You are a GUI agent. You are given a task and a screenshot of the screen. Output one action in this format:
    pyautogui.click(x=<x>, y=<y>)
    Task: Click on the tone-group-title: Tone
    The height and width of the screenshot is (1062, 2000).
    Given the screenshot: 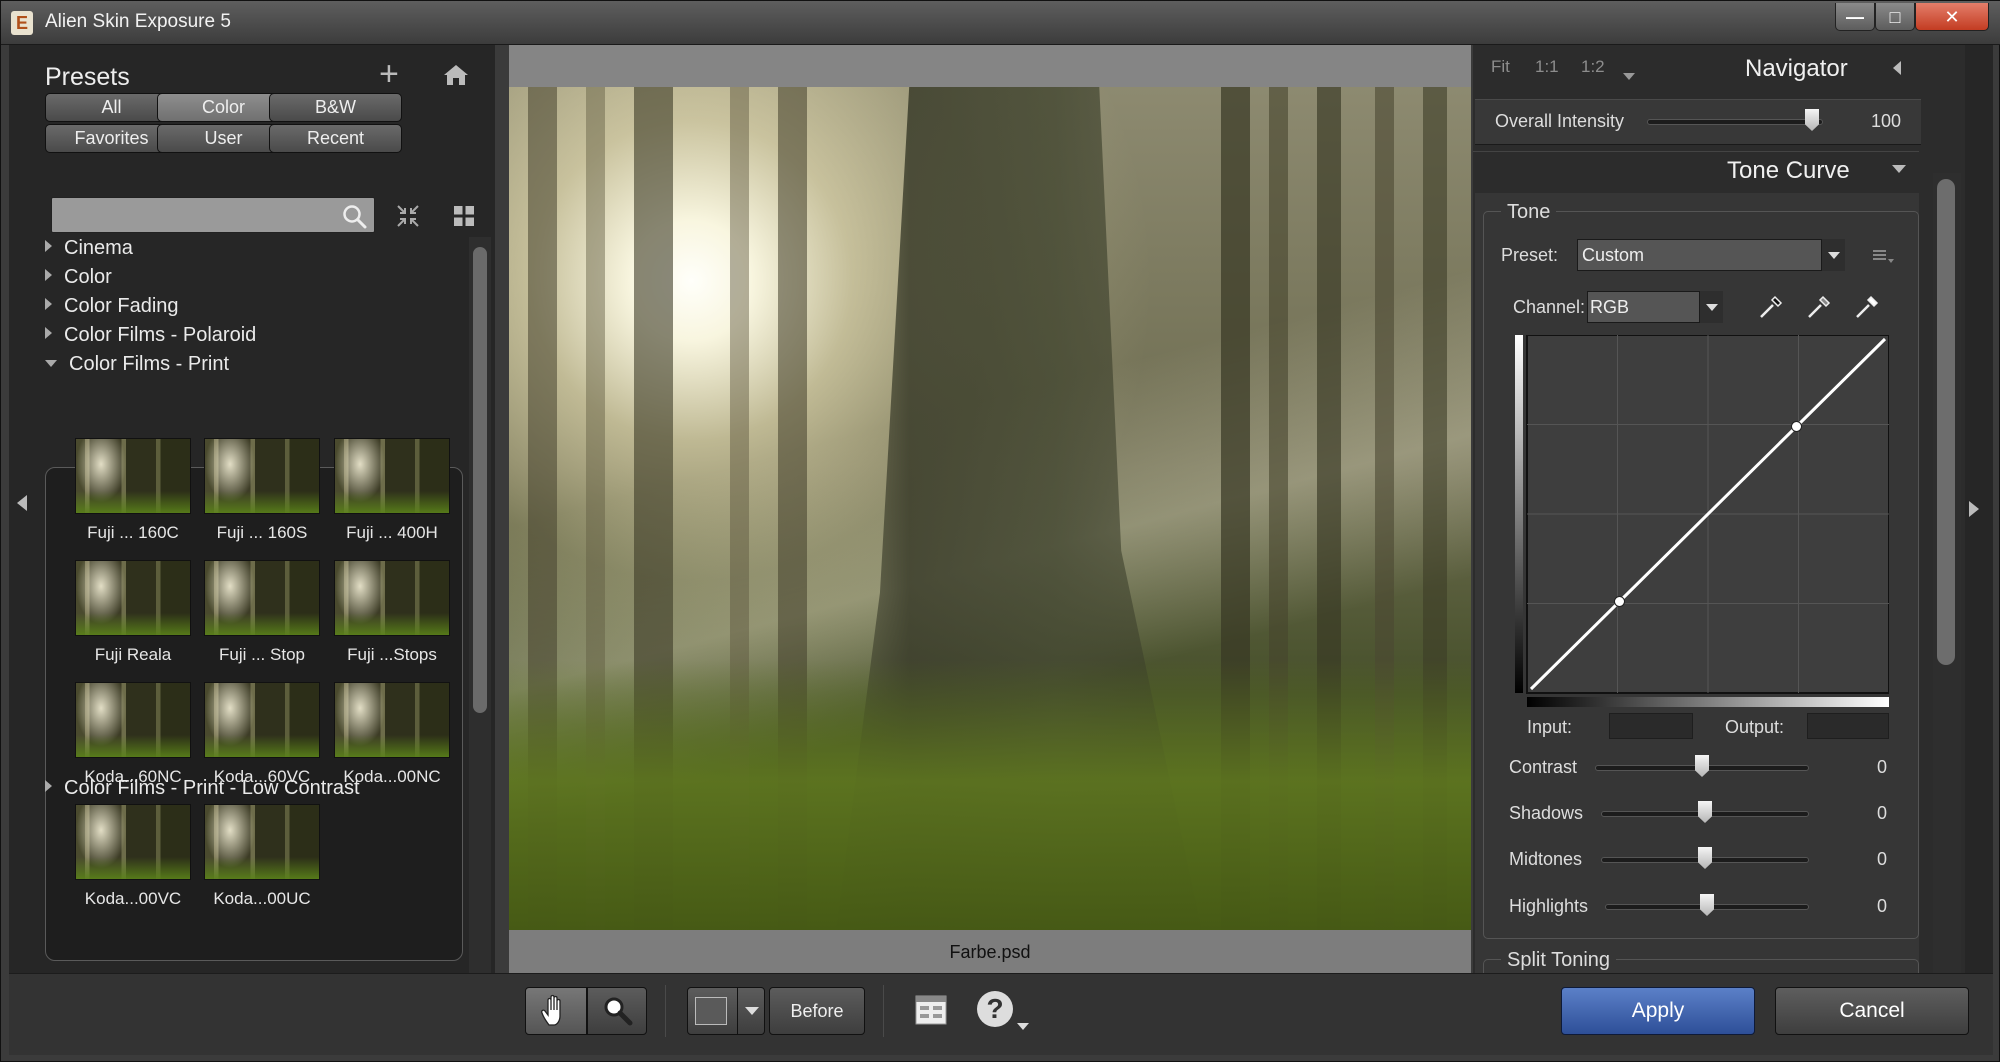 What is the action you would take?
    pyautogui.click(x=1529, y=212)
    